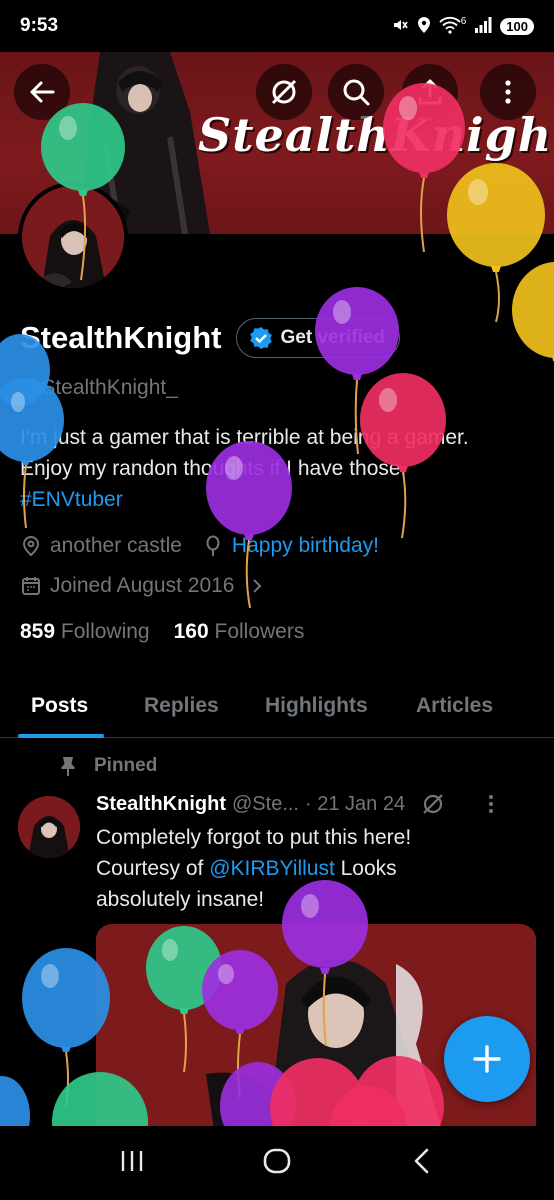 The width and height of the screenshot is (554, 1200). I want to click on status-icons: 6 100, so click(462, 26).